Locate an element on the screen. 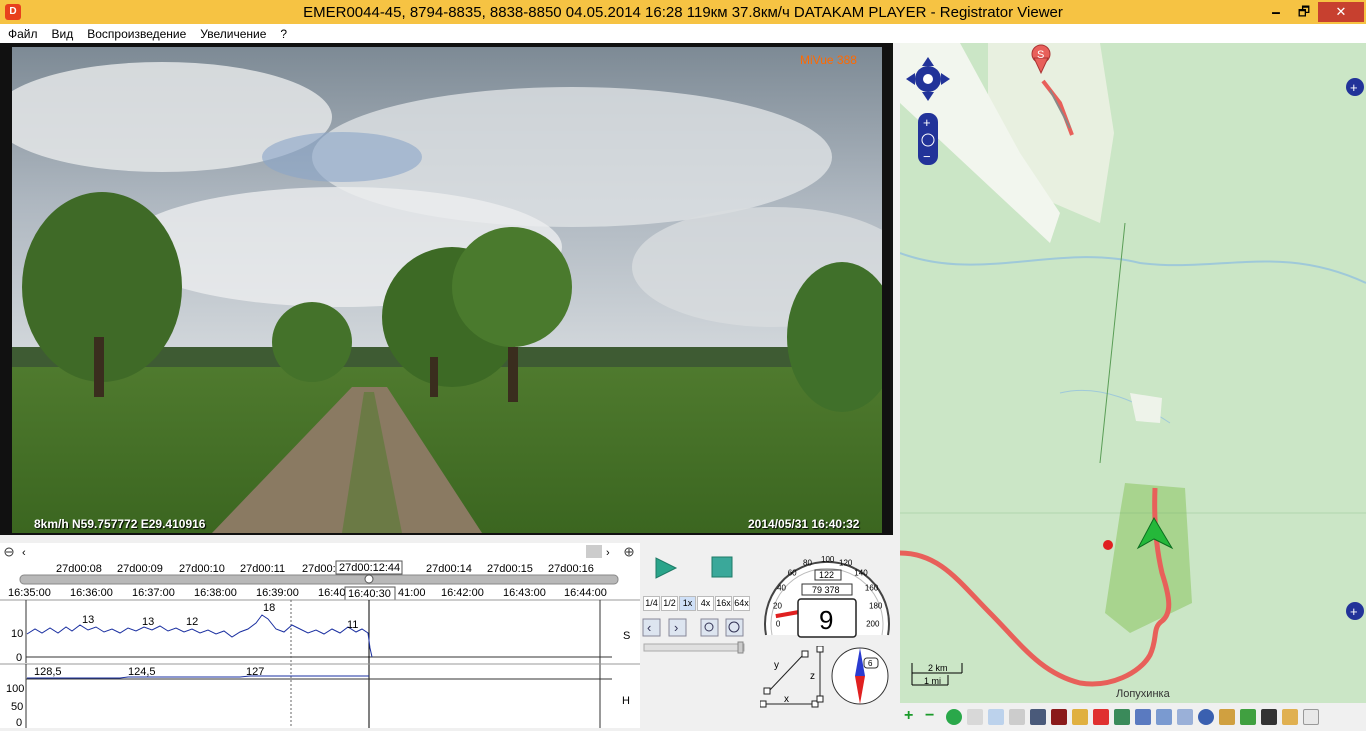  gps-overlay: 8km/h N59.757772 E29.410916 is located at coordinates (120, 524).